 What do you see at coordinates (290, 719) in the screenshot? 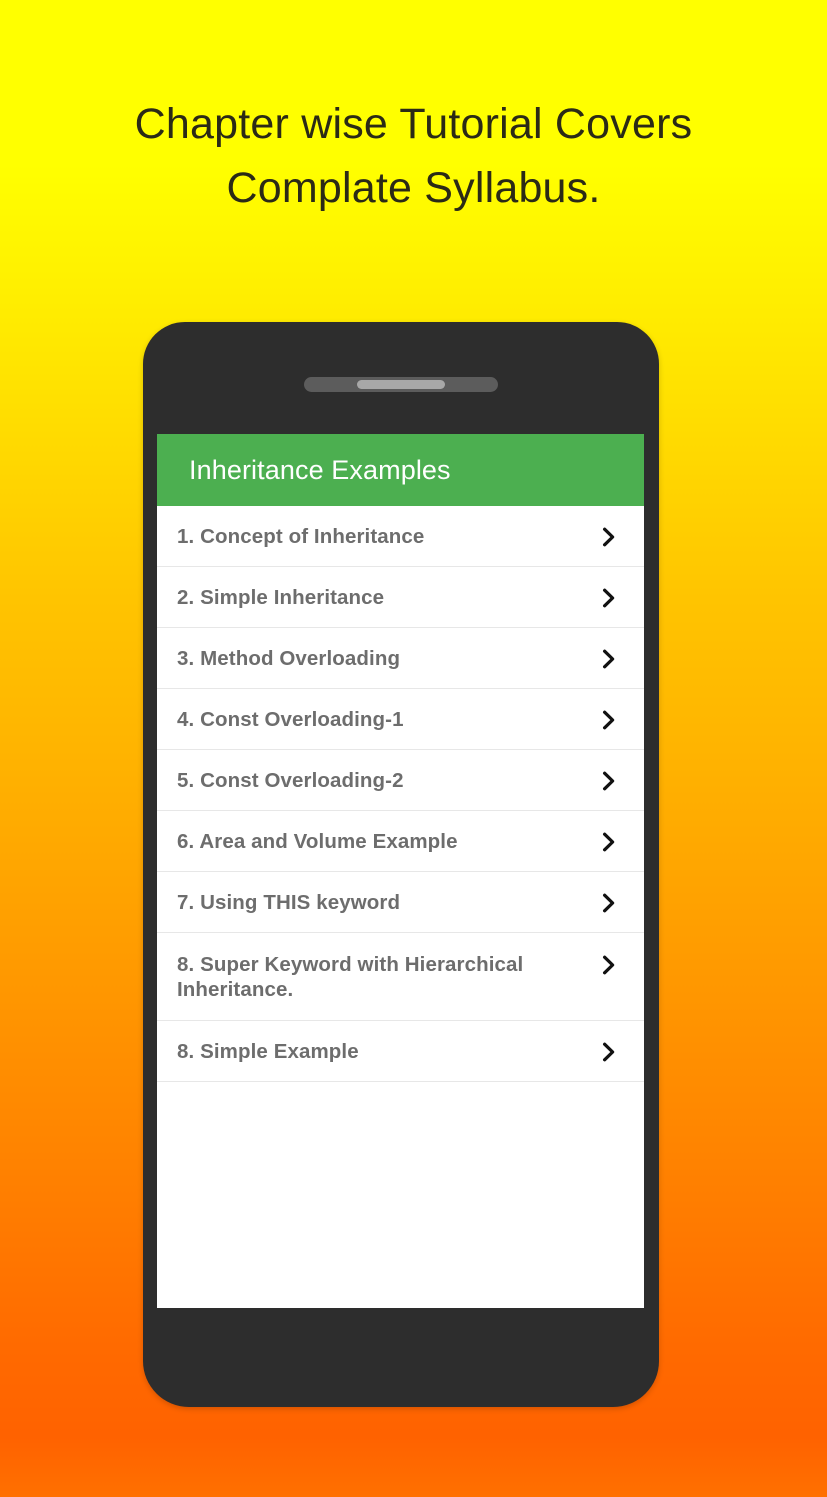
I see `list-item-label: 4. Const Overloading-1` at bounding box center [290, 719].